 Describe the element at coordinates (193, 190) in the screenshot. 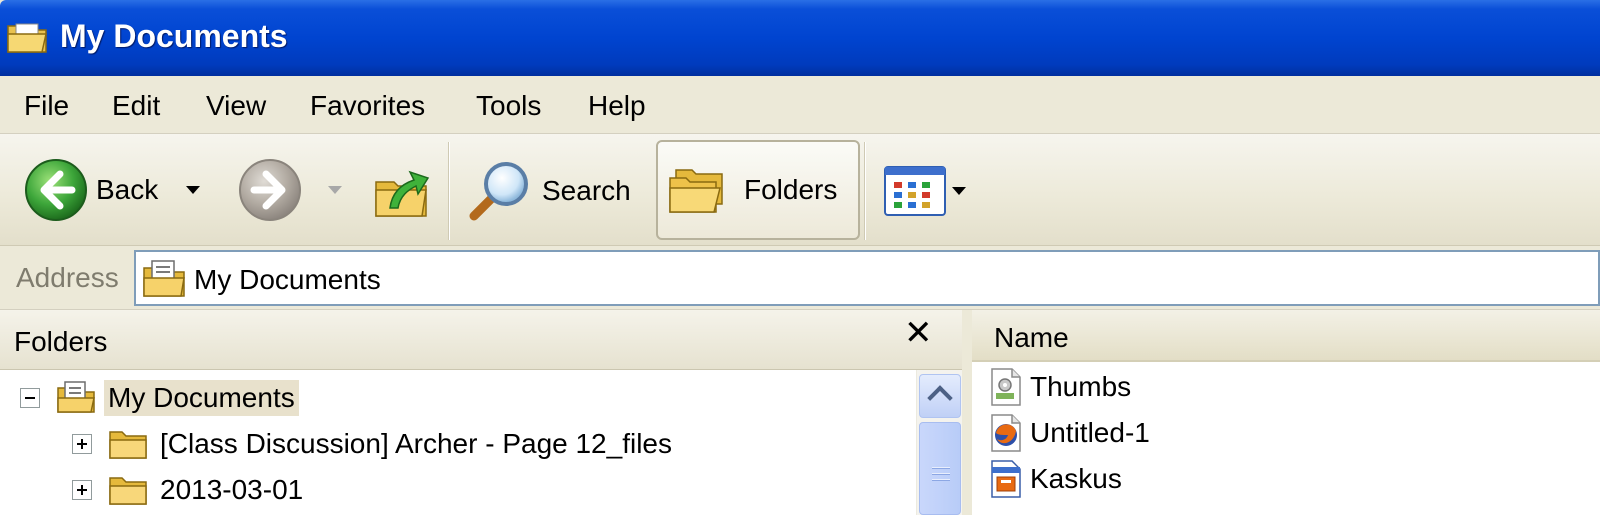

I see `back-dropdown-arrow` at that location.